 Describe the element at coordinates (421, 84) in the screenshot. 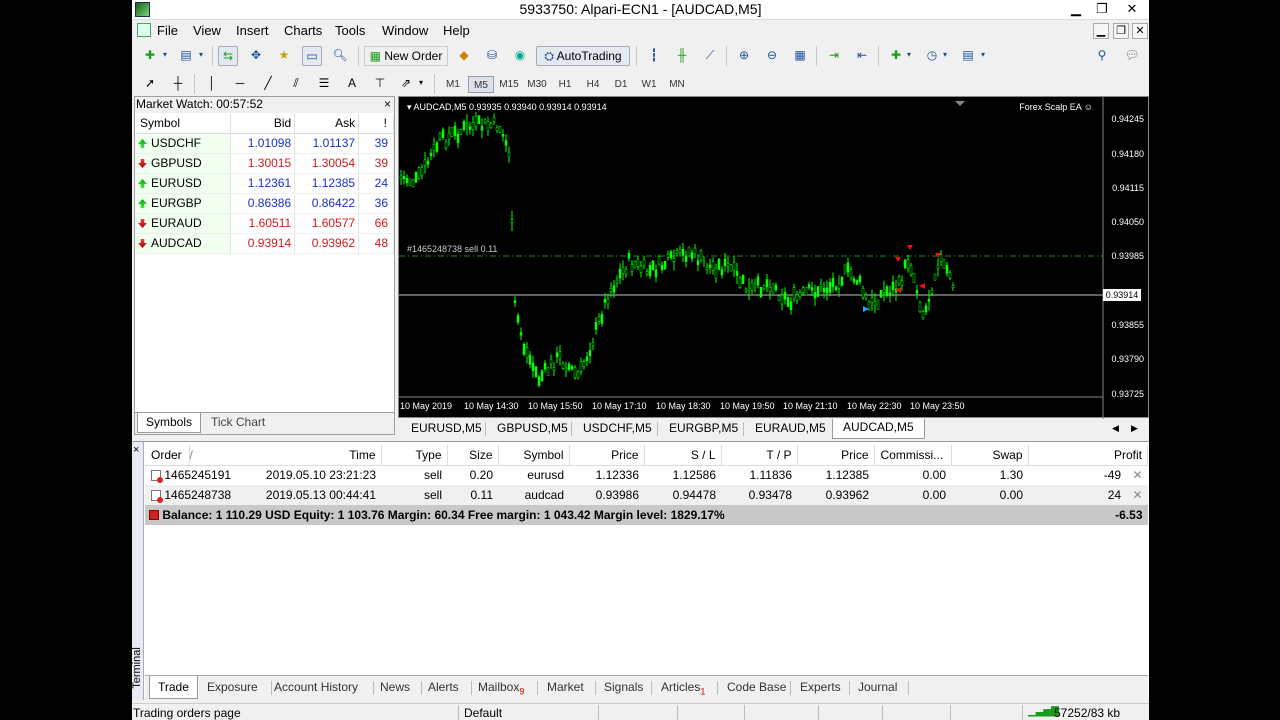

I see `arrows-dropdown-icon: ▾` at that location.